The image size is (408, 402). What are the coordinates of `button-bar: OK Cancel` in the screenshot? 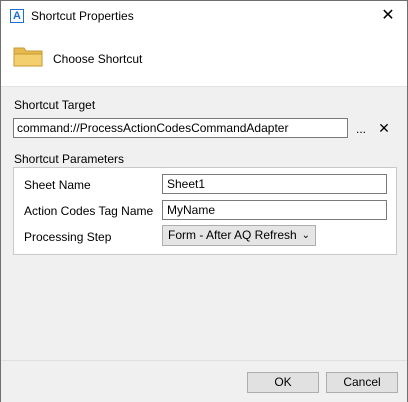 It's located at (204, 381).